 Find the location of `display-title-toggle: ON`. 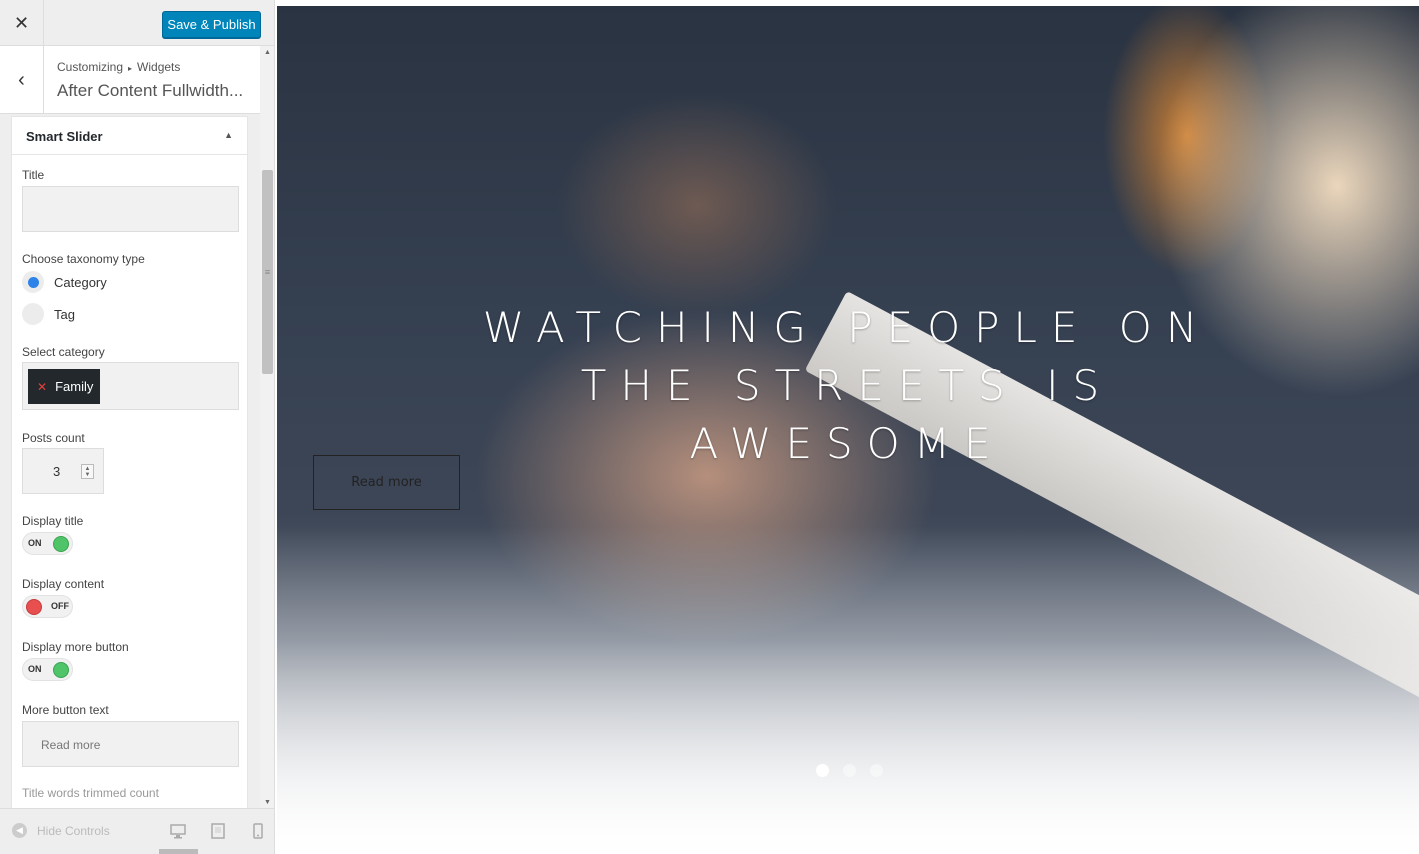

display-title-toggle: ON is located at coordinates (47, 543).